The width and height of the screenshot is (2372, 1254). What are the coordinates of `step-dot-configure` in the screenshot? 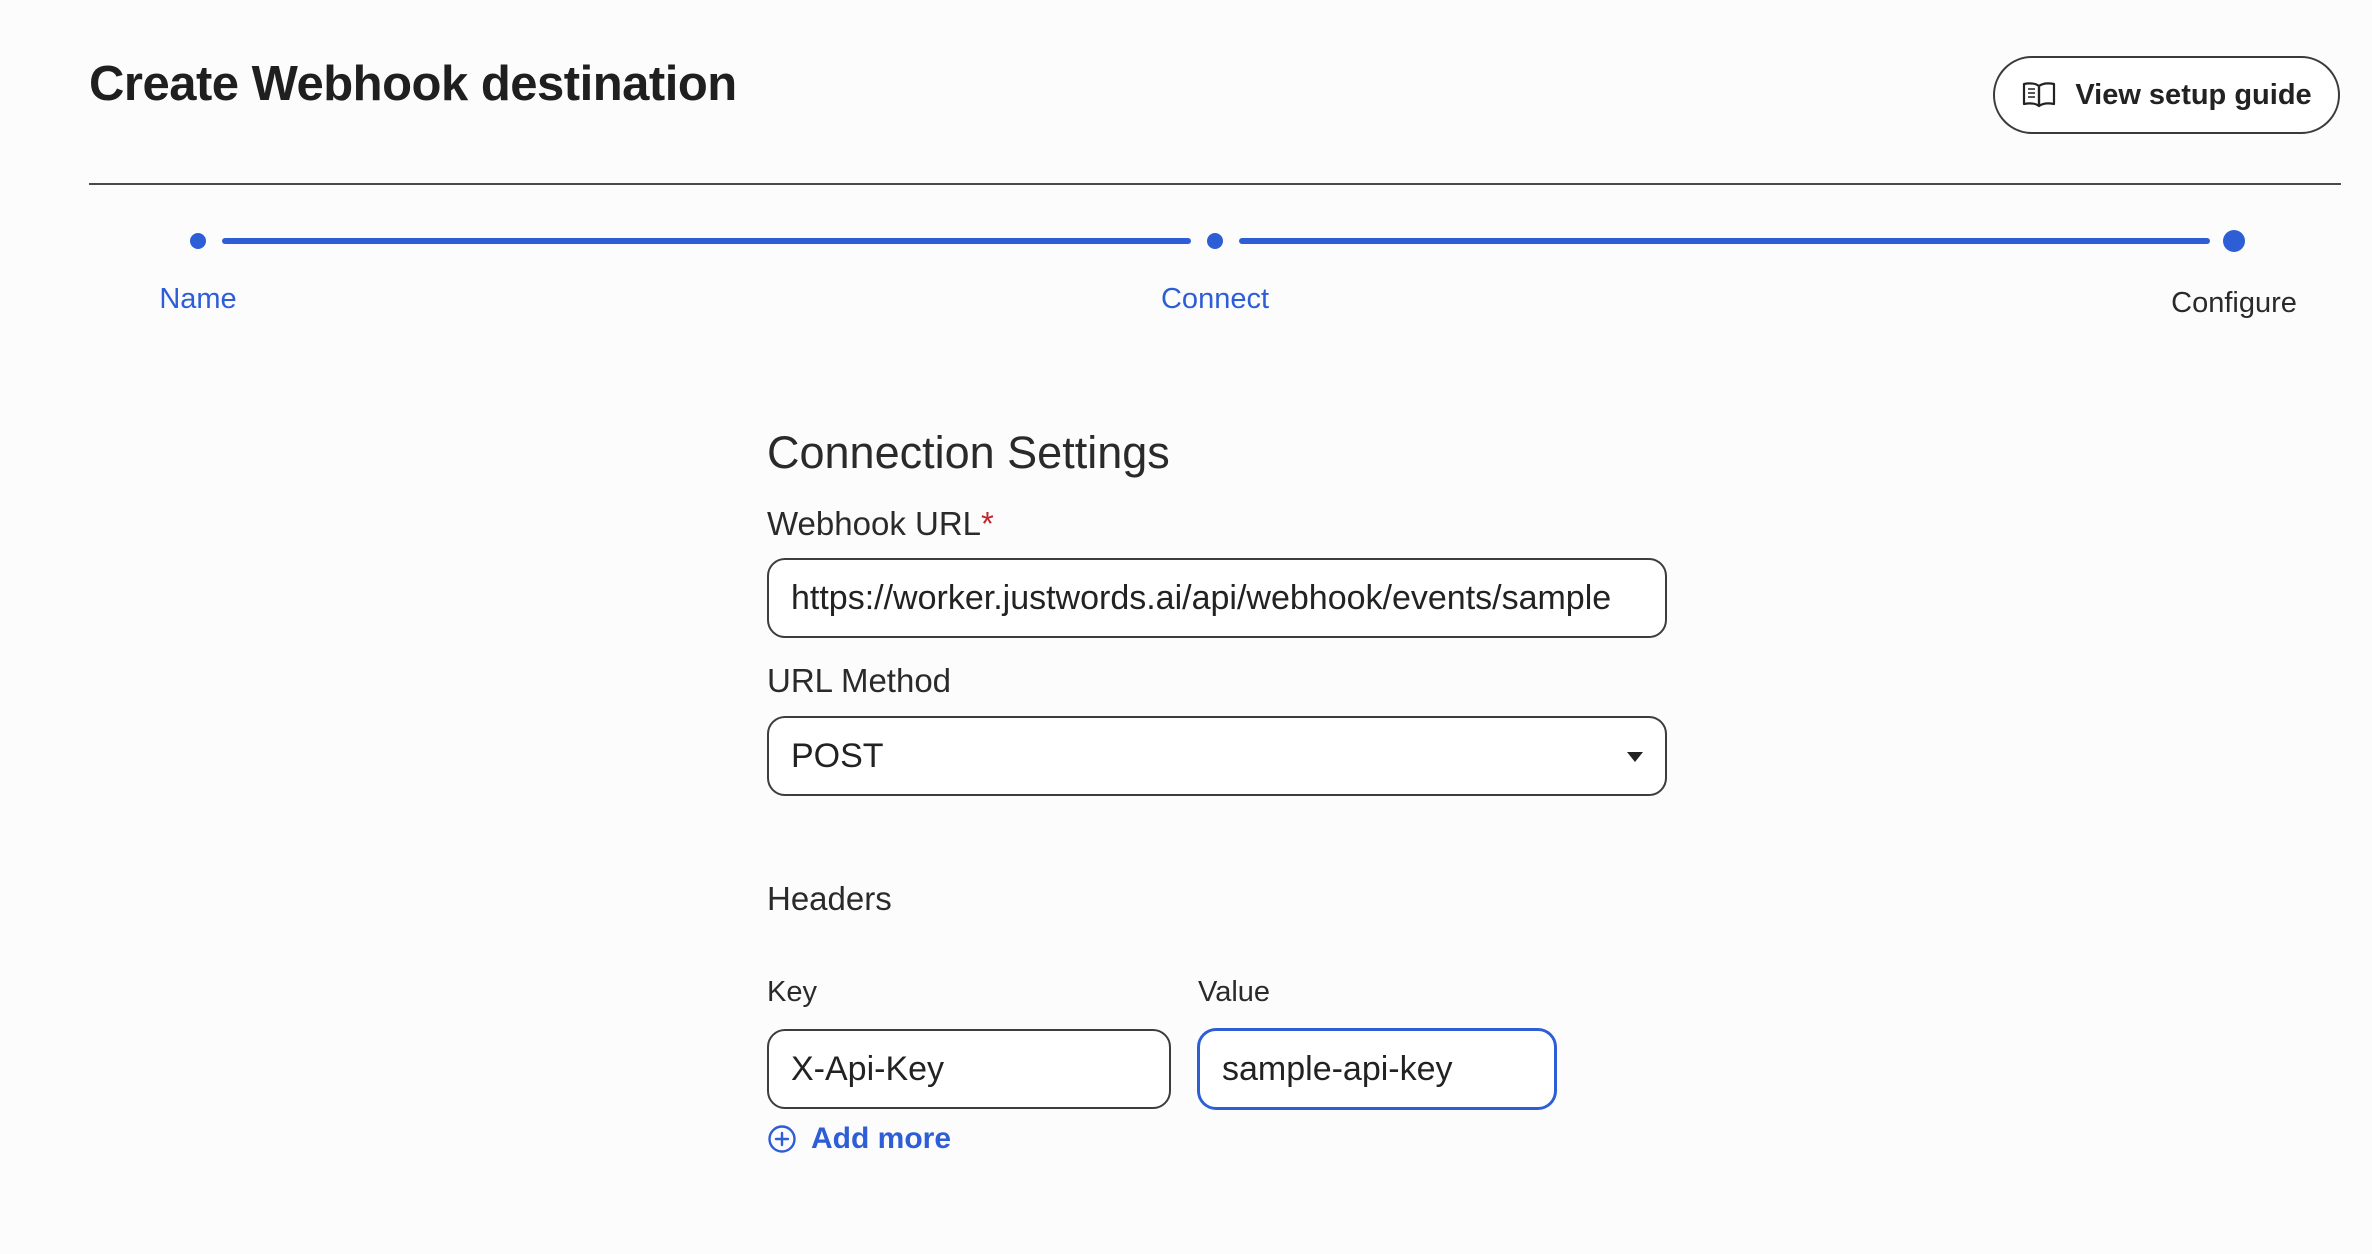 It's located at (2234, 241).